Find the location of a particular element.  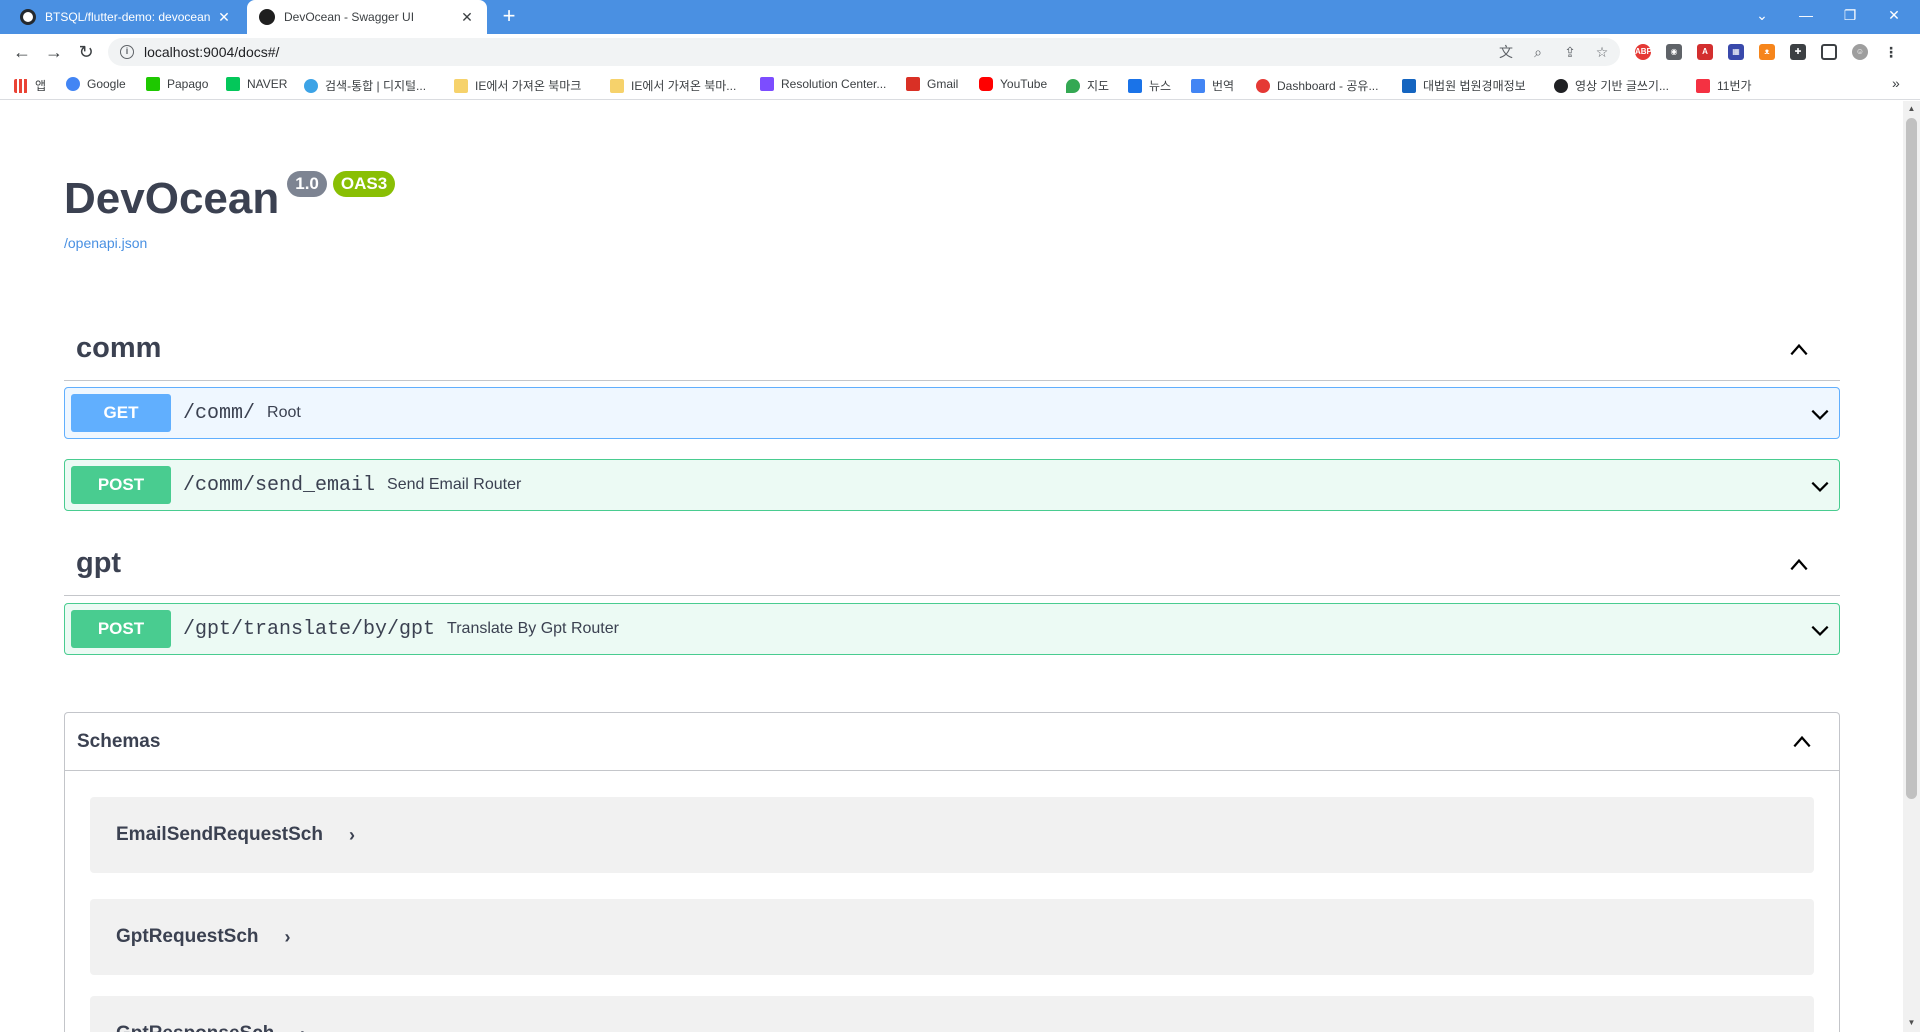

schemas-title: Schemas is located at coordinates (119, 741).